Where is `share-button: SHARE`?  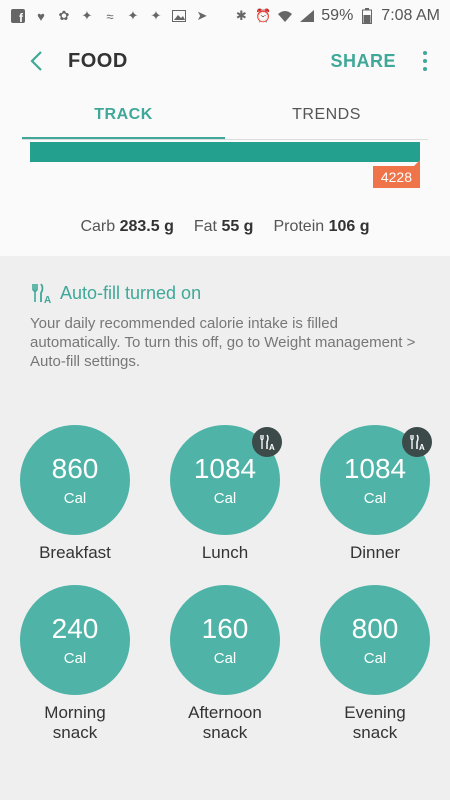 share-button: SHARE is located at coordinates (363, 61).